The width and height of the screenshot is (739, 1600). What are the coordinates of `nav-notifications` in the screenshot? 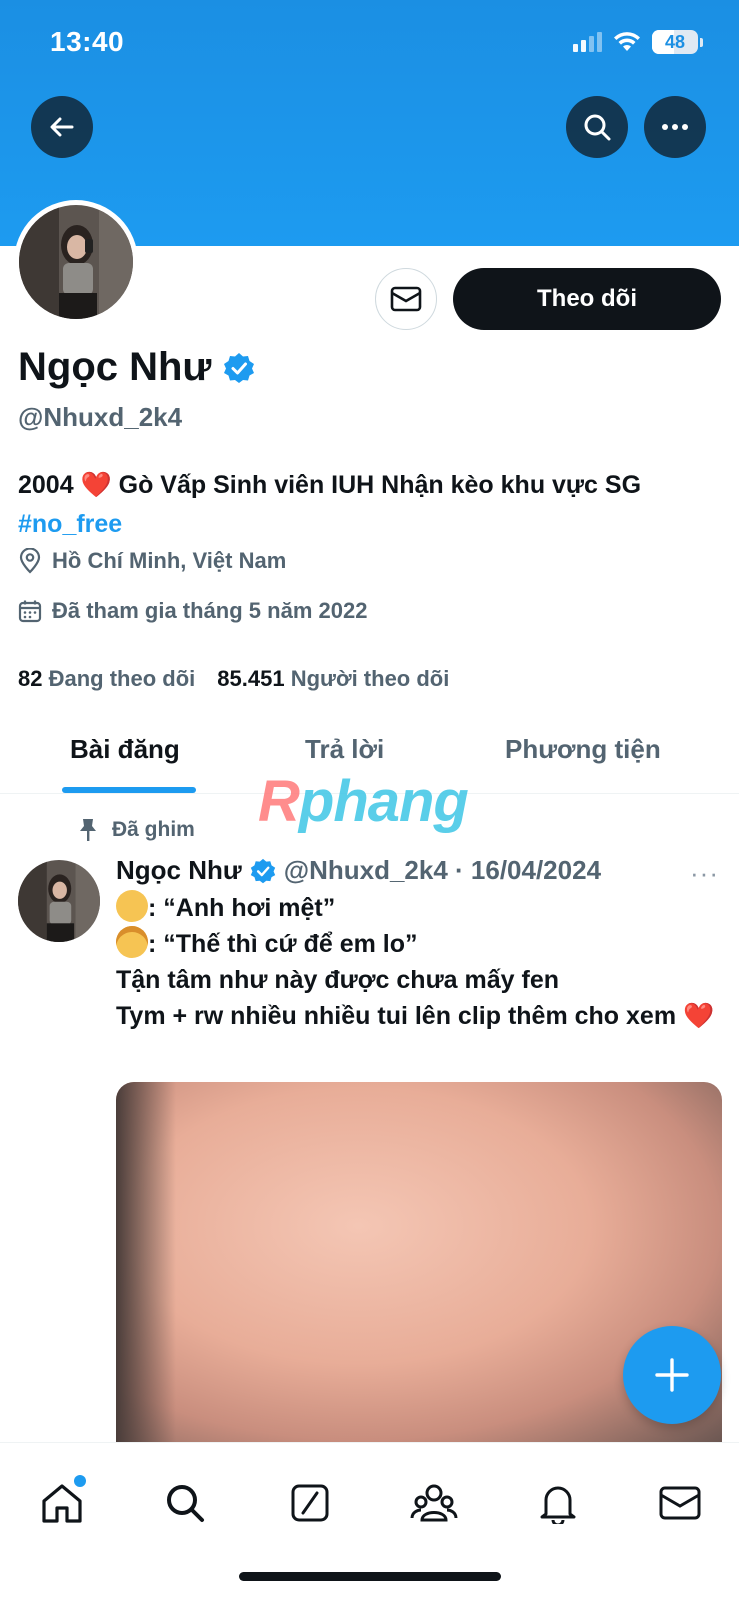 It's located at (558, 1503).